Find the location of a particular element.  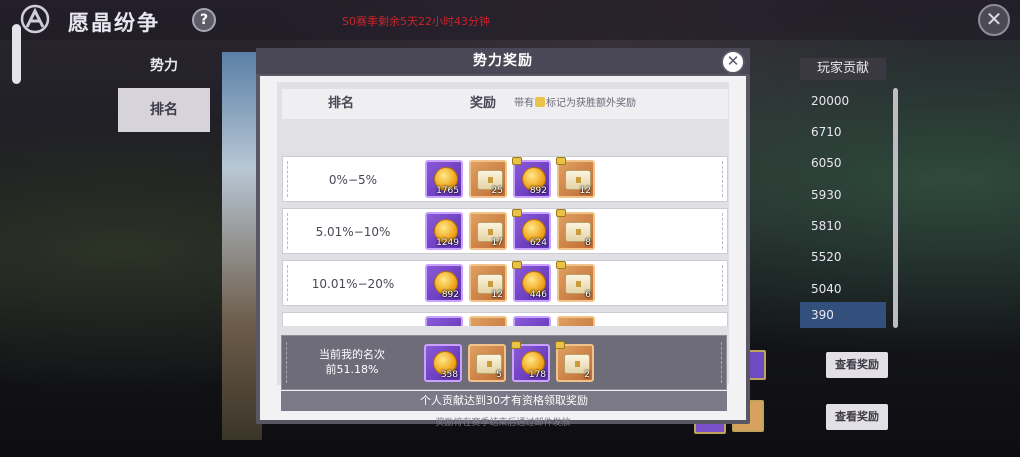

item-quantity: 446 is located at coordinates (538, 295).